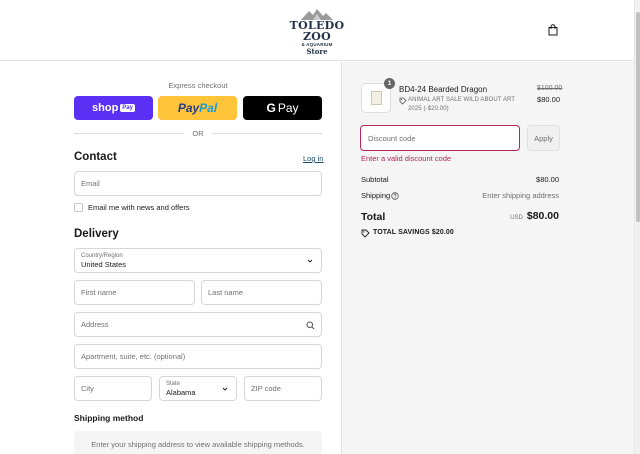  Describe the element at coordinates (375, 179) in the screenshot. I see `subtotal-label: Subtotal` at that location.